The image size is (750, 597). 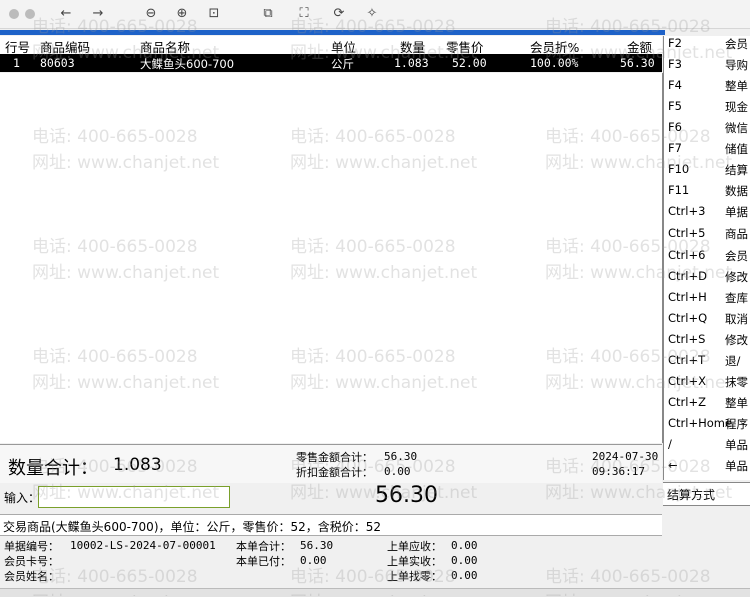 What do you see at coordinates (618, 471) in the screenshot?
I see `time-value: 09:36:17` at bounding box center [618, 471].